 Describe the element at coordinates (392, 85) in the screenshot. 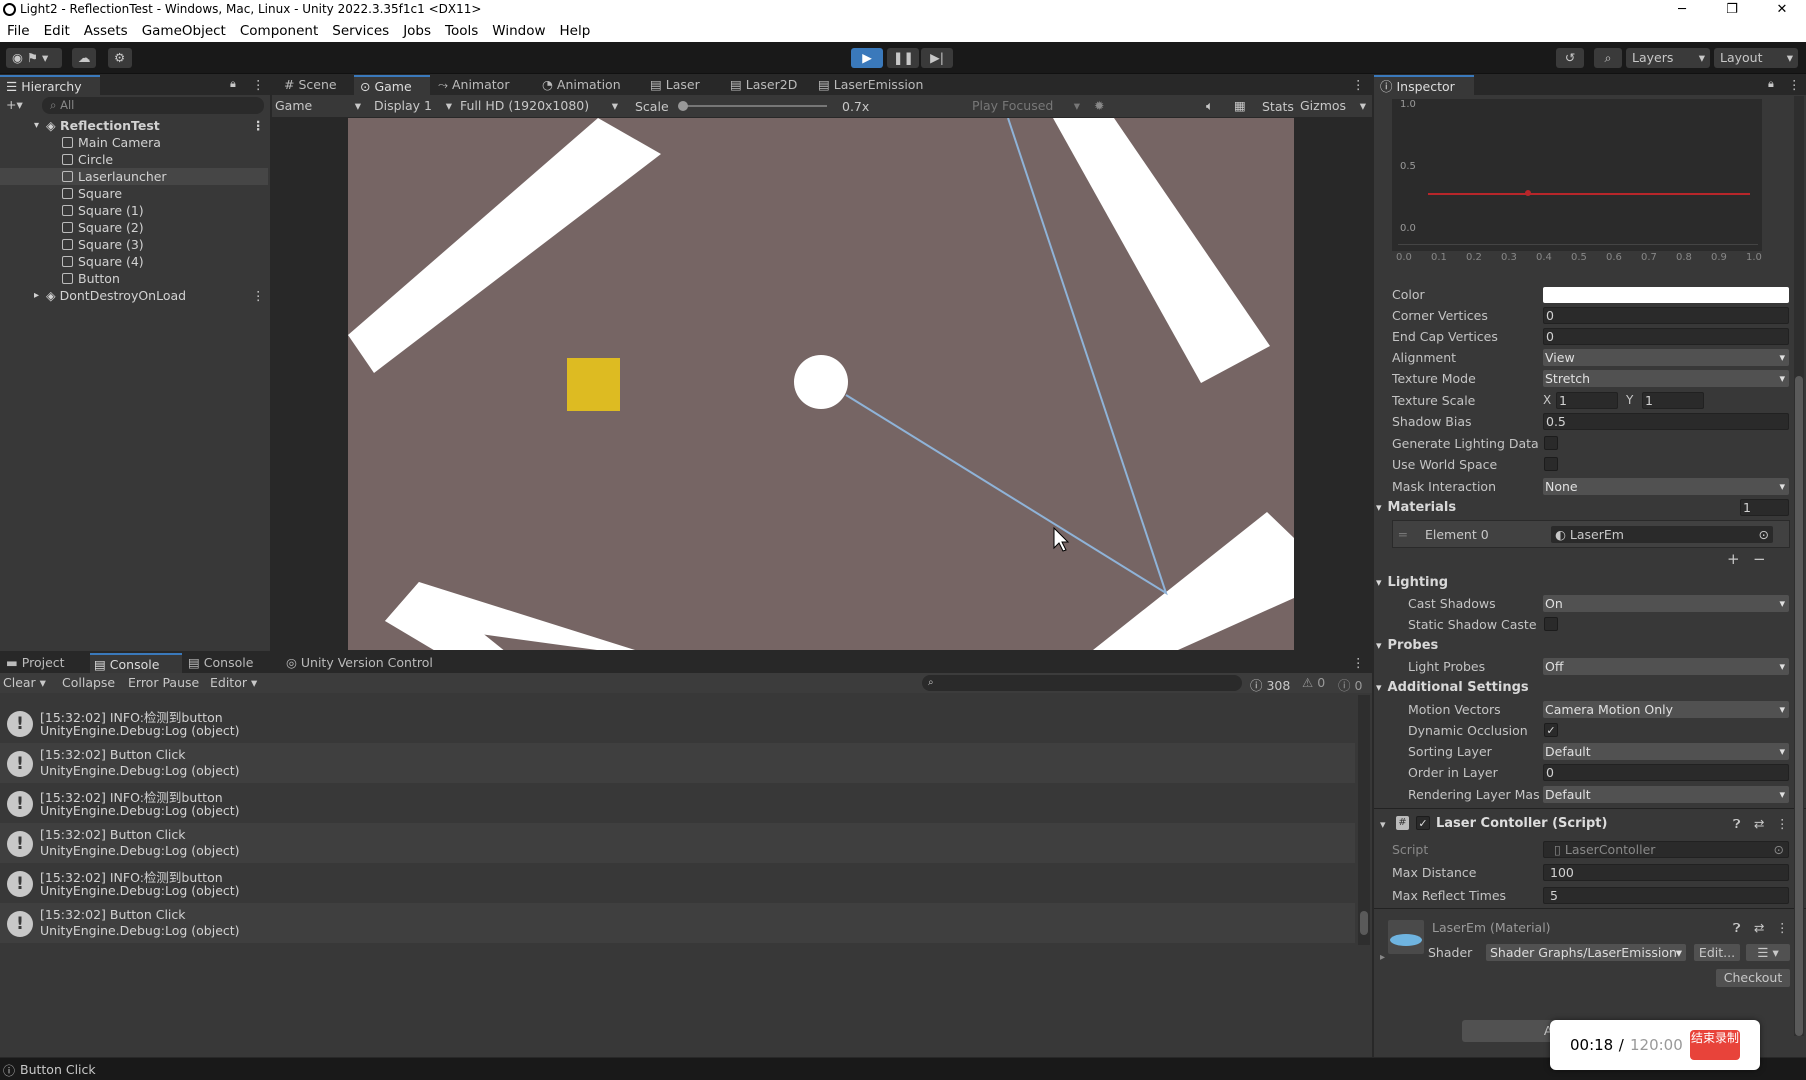

I see `tab-game: ⊙ Game` at that location.